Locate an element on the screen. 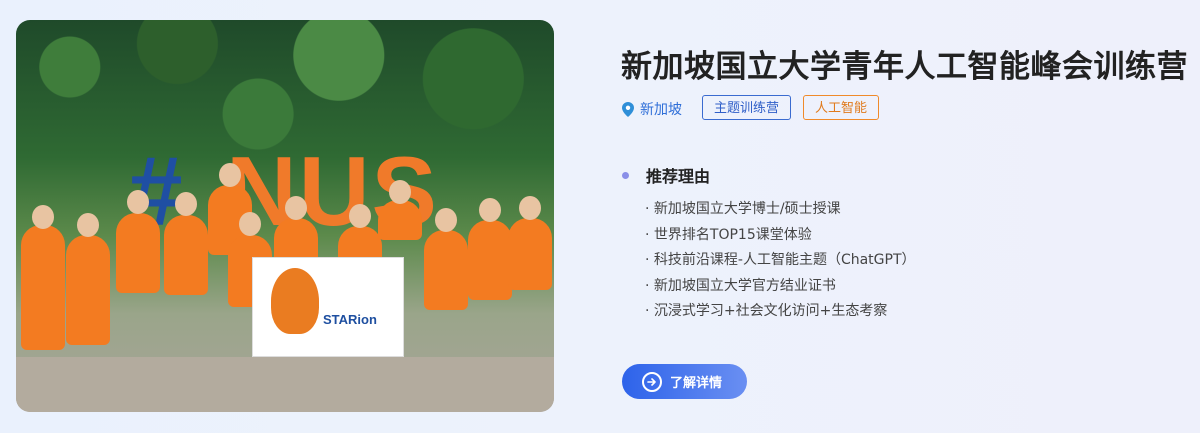 This screenshot has width=1200, height=433. reason-item: · 新加坡国立大学博士/硕士授课 is located at coordinates (743, 209).